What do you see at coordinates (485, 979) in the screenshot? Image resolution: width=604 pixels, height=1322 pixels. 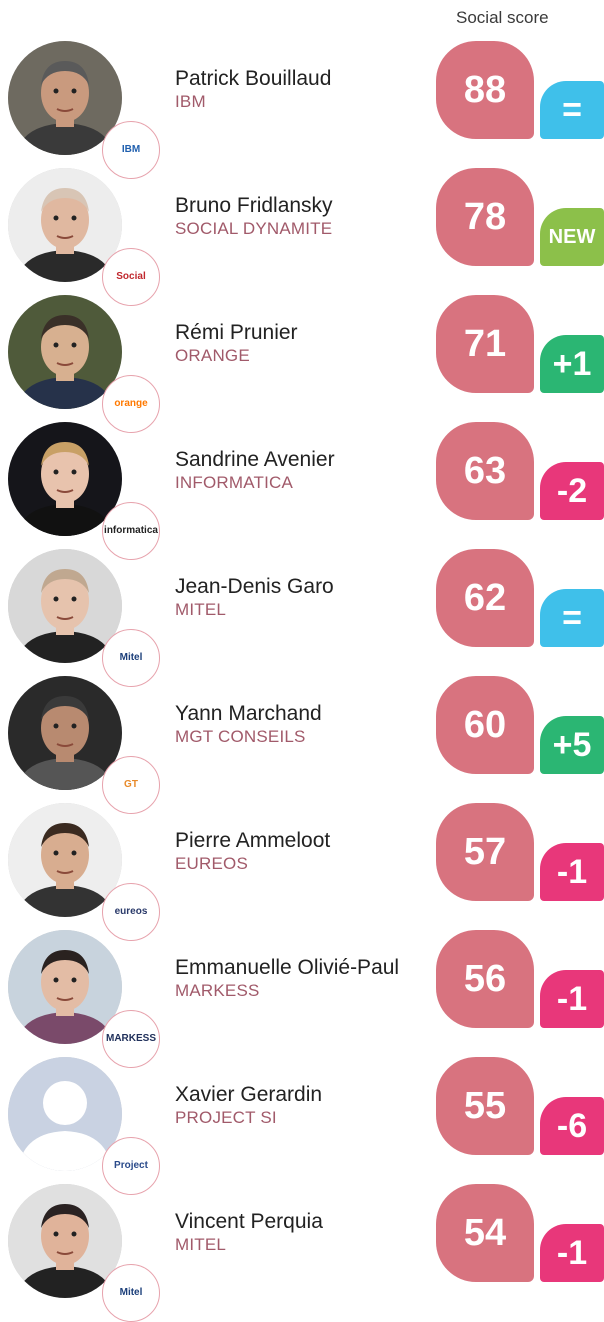 I see `social-score-badge: 56` at bounding box center [485, 979].